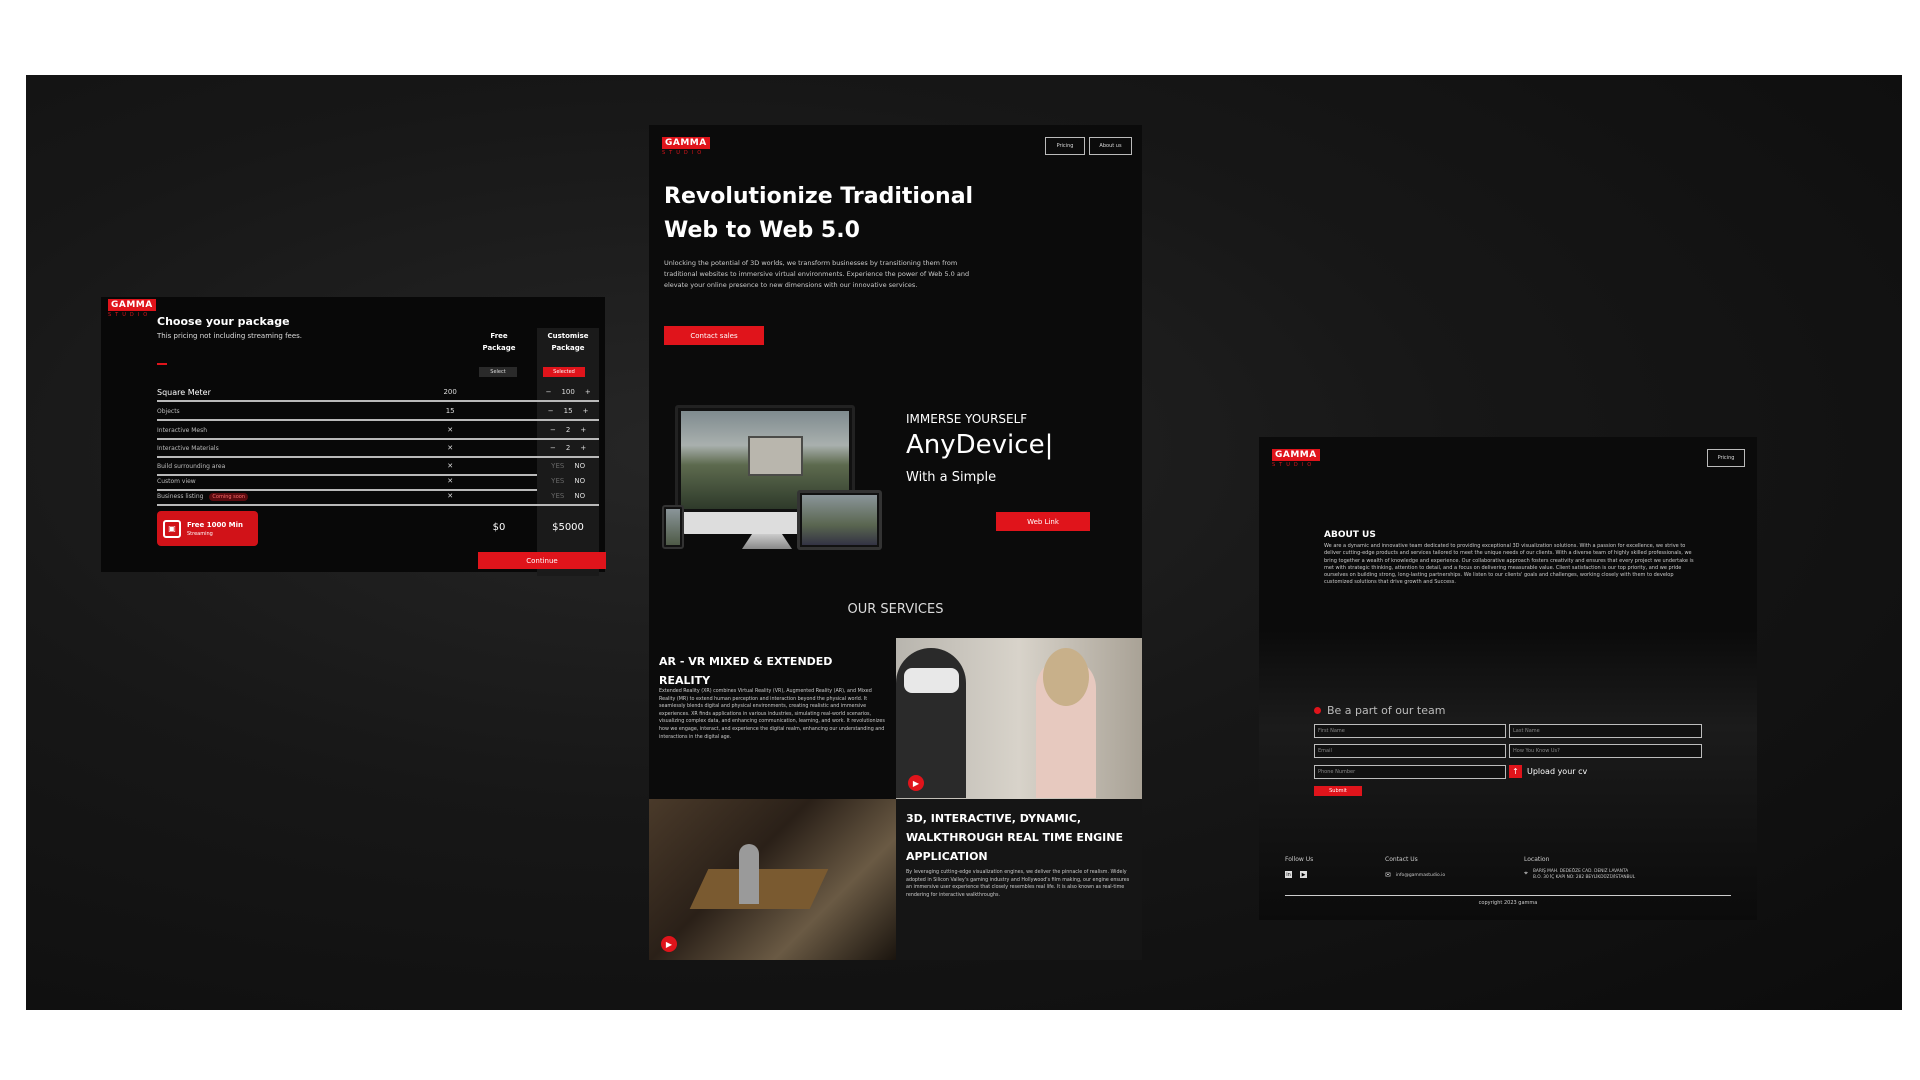  What do you see at coordinates (200, 533) in the screenshot?
I see `promo-subtitle: Streaming` at bounding box center [200, 533].